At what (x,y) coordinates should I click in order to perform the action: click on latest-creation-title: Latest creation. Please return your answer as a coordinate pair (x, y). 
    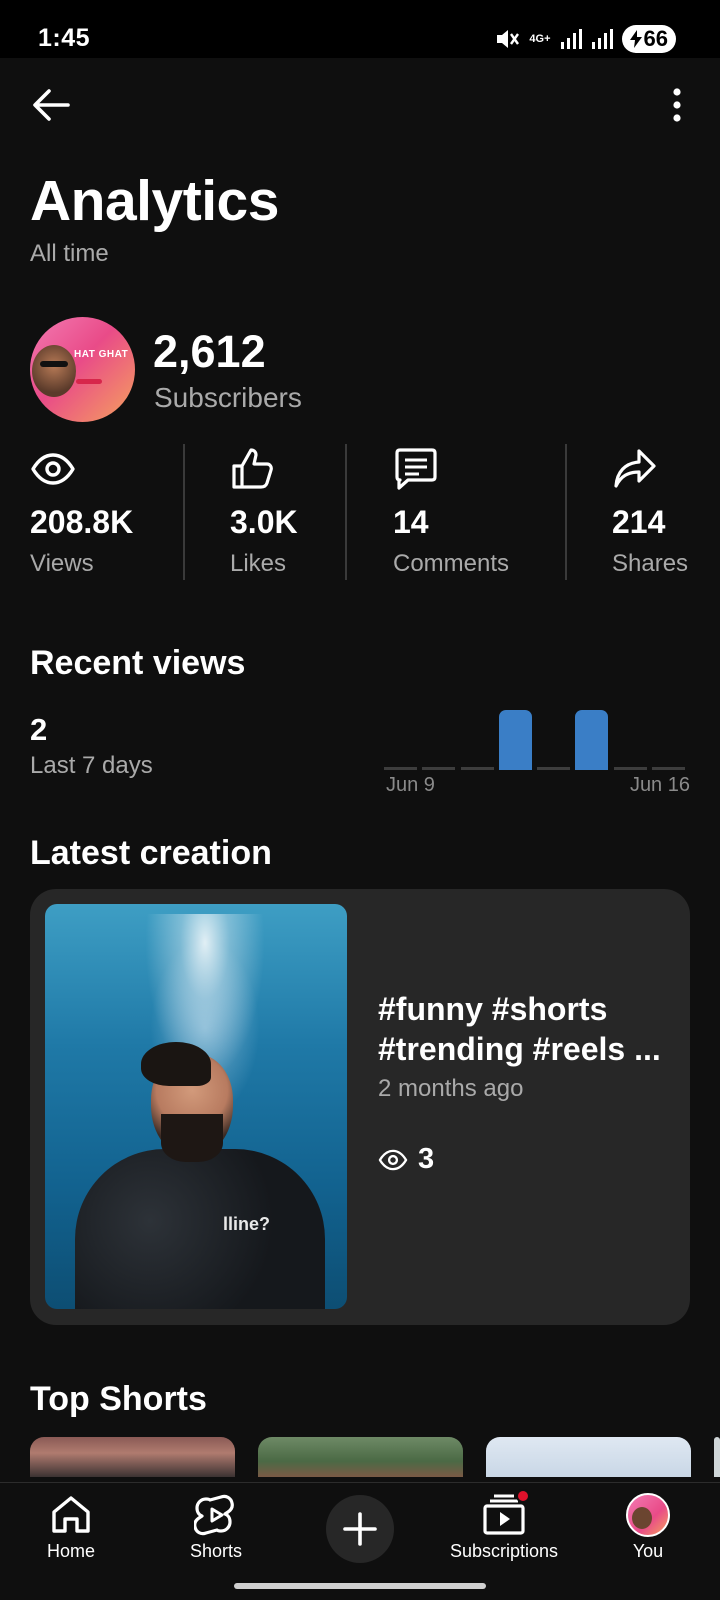
    Looking at the image, I should click on (151, 853).